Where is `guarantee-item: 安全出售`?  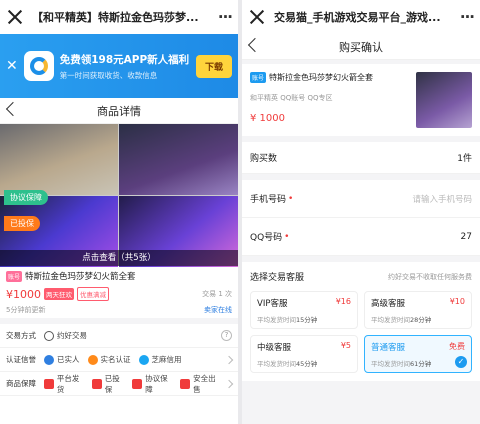 guarantee-item: 安全出售 is located at coordinates (204, 383).